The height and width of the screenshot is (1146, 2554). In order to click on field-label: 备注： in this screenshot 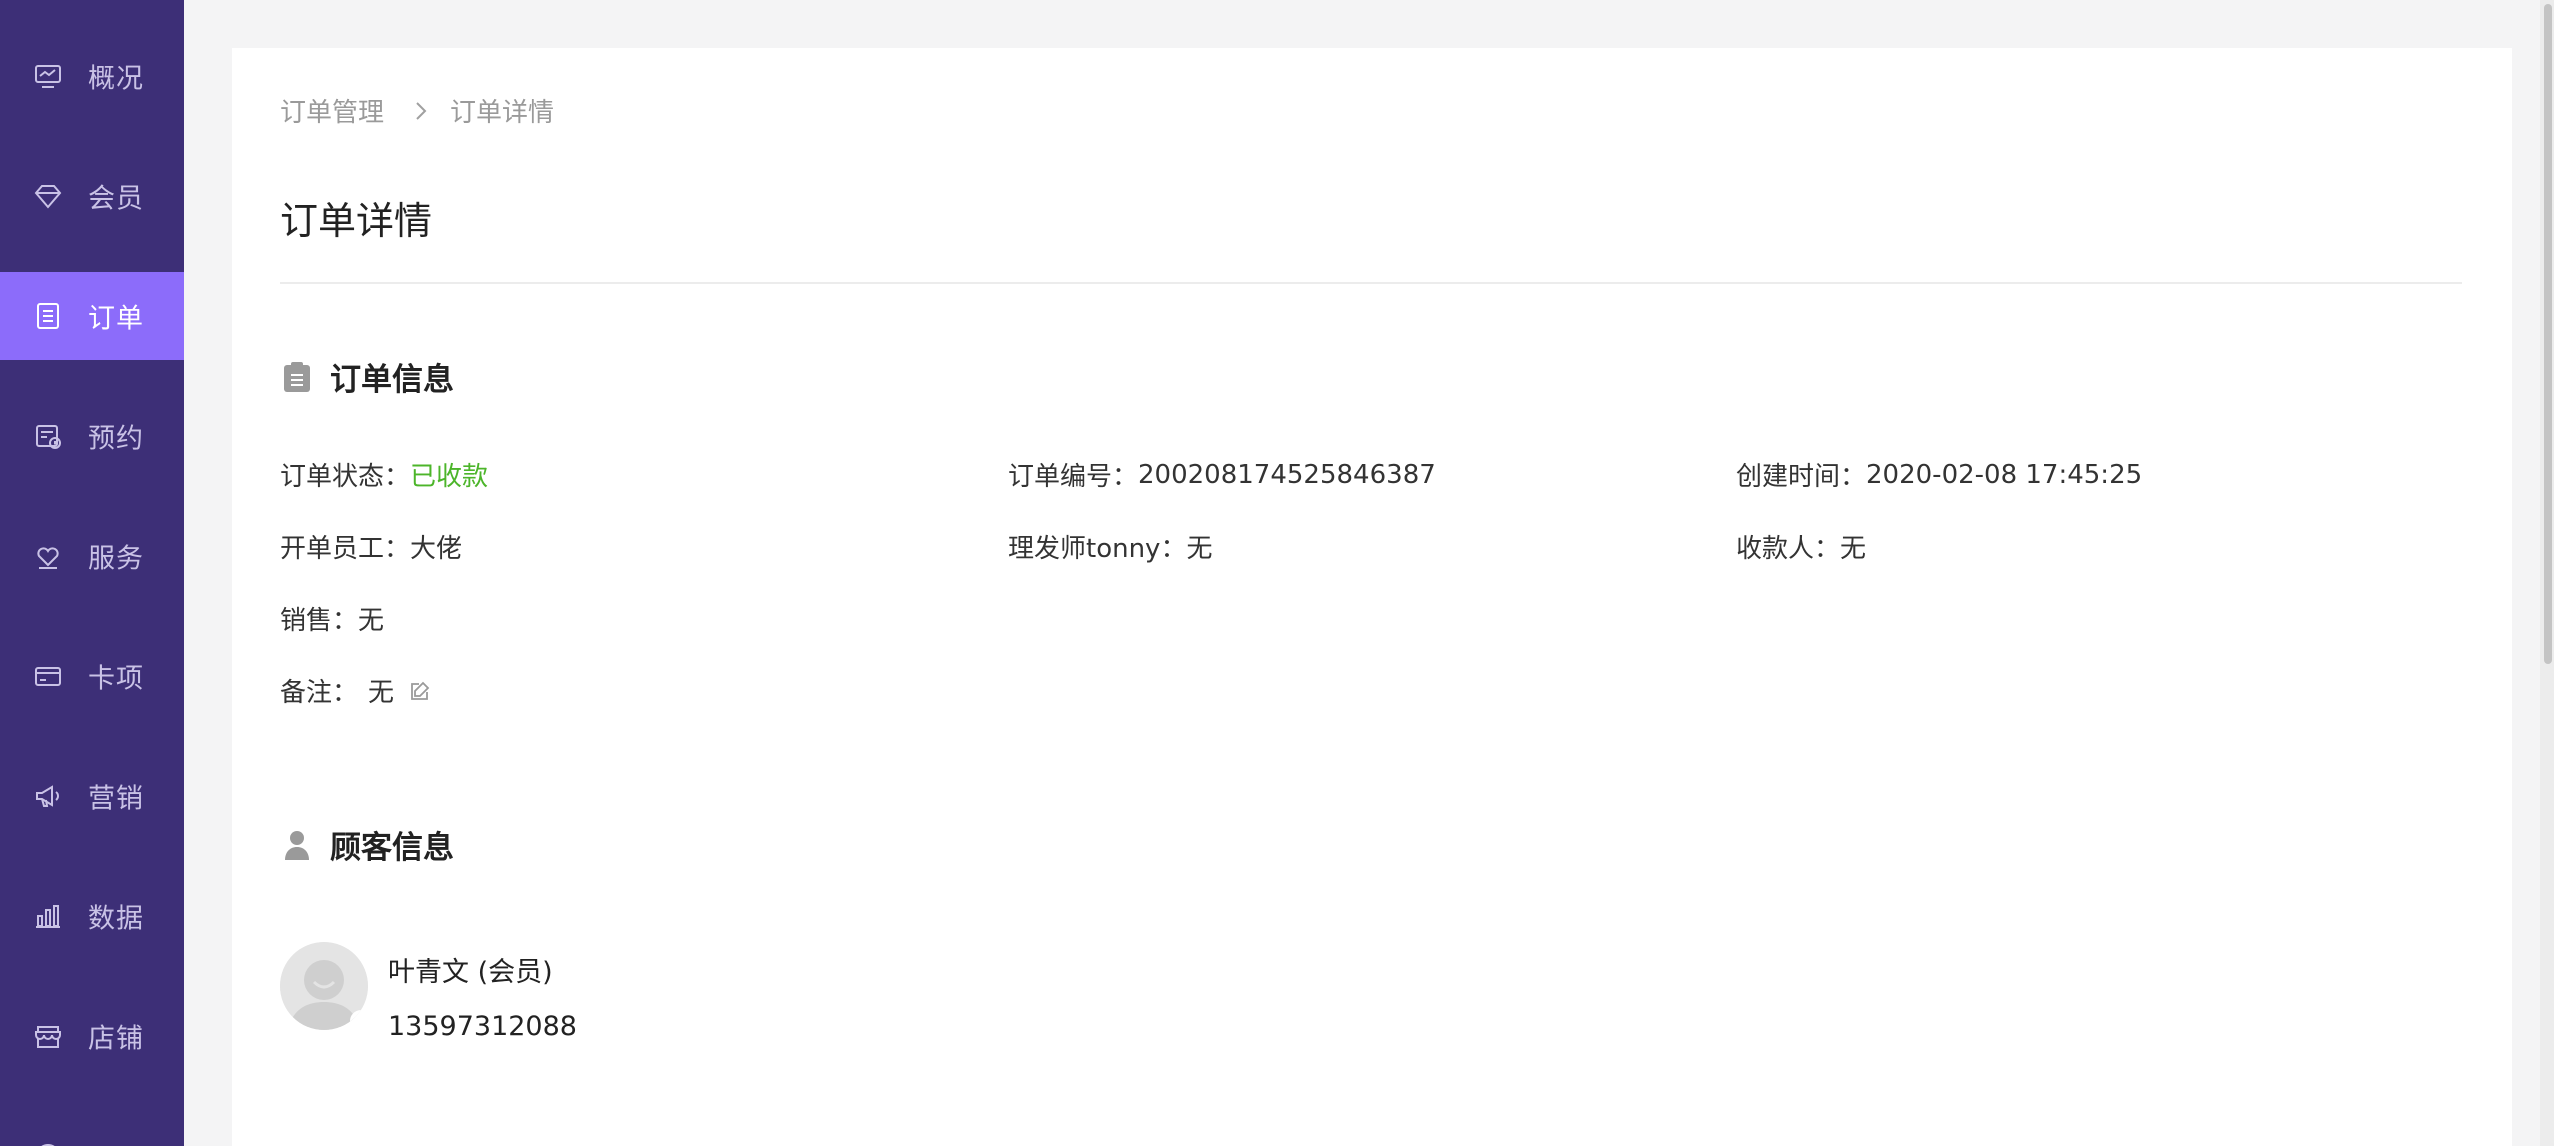, I will do `click(319, 693)`.